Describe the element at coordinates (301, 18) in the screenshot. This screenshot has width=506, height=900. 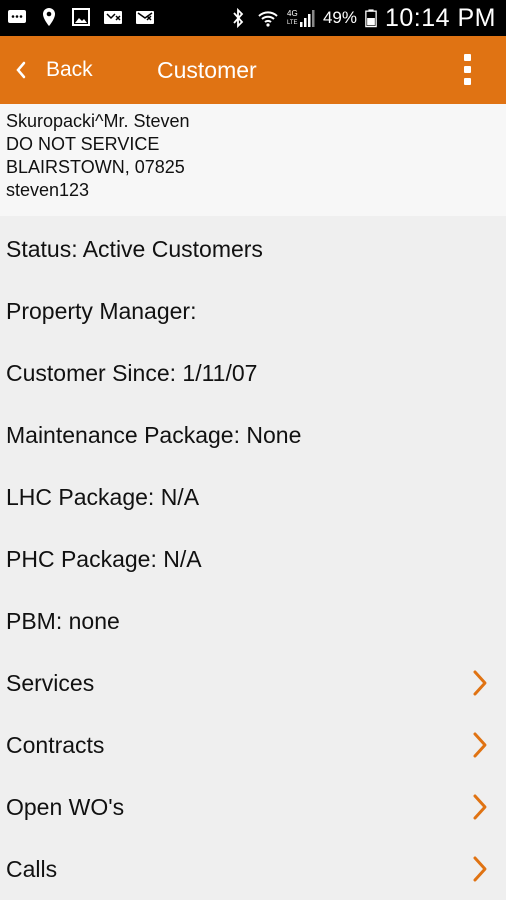
I see `signal-icon: 4G LTE` at that location.